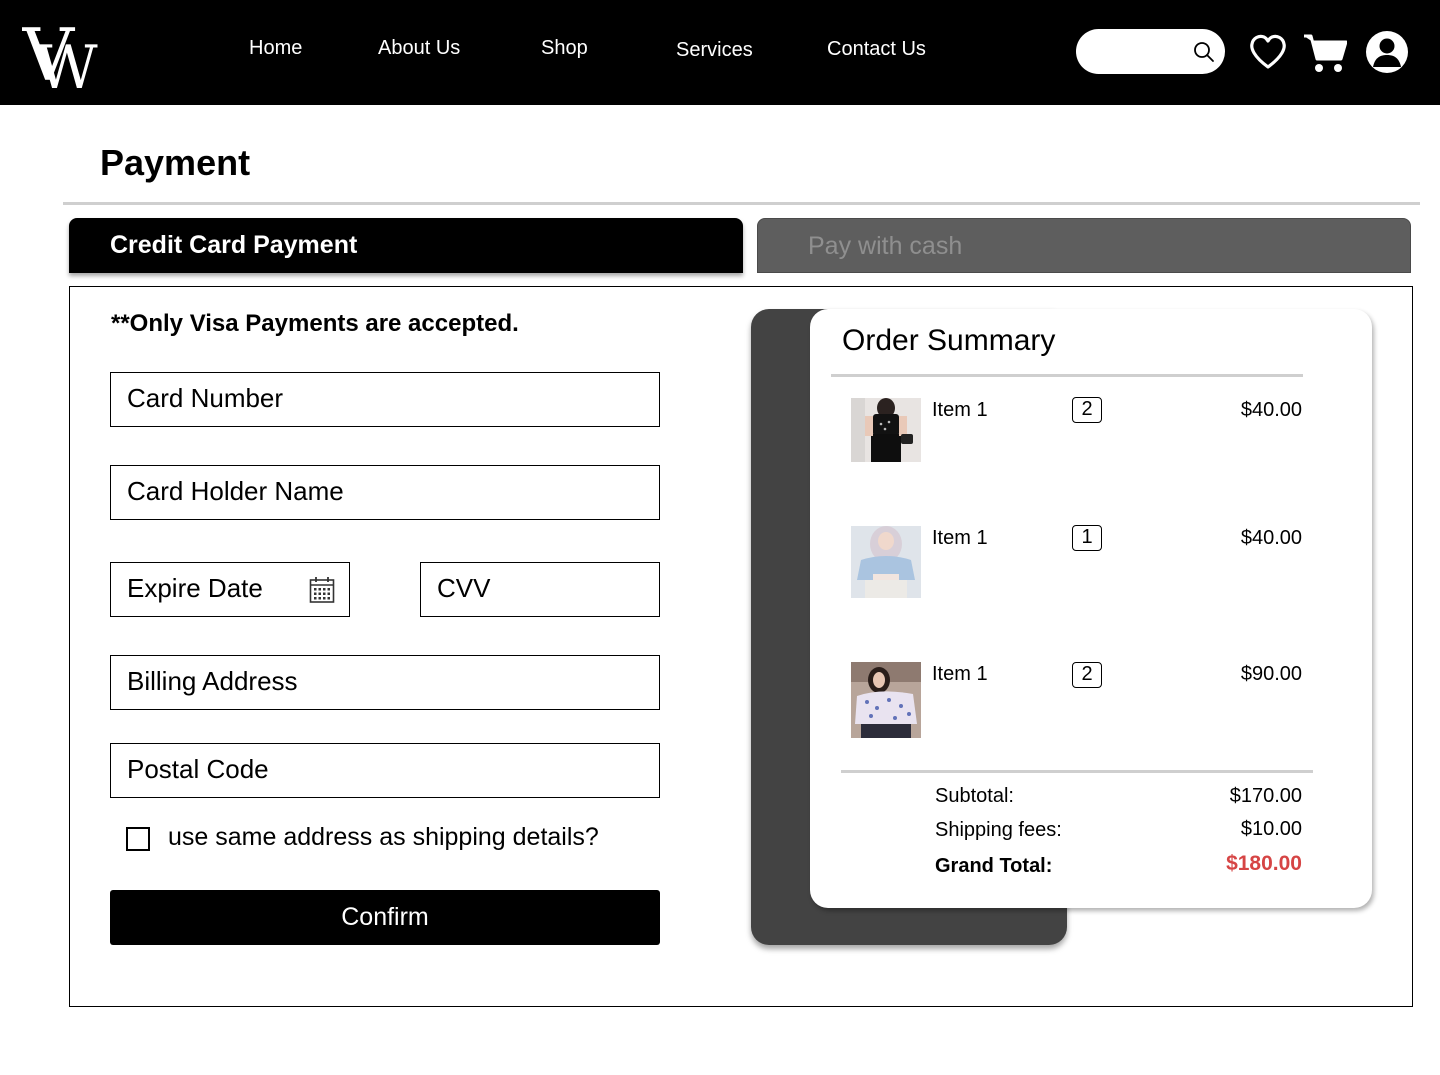  What do you see at coordinates (212, 681) in the screenshot?
I see `billing-address-placeholder: Billing Address` at bounding box center [212, 681].